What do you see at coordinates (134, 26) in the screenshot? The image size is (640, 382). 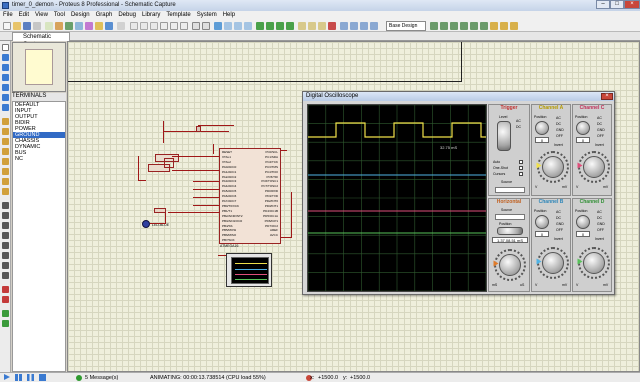 I see `refresh-icon` at bounding box center [134, 26].